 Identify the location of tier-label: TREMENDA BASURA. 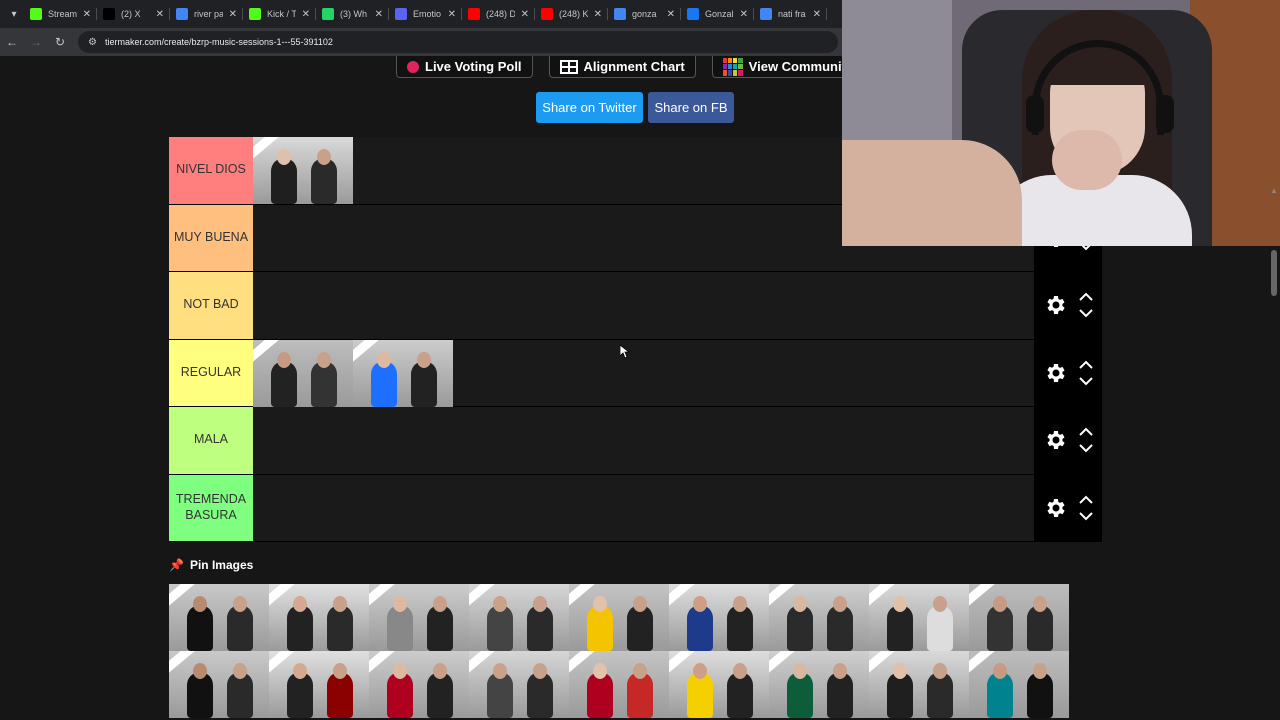
(211, 507).